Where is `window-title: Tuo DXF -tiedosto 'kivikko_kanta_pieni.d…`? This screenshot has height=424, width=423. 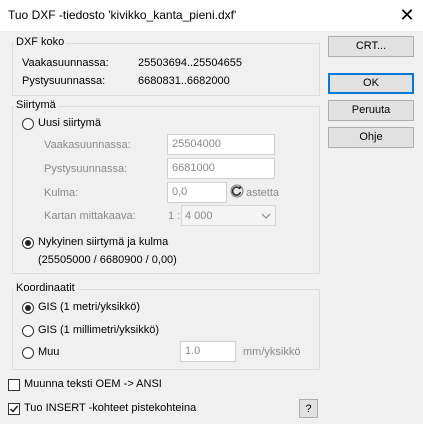
window-title: Tuo DXF -tiedosto 'kivikko_kanta_pieni.d… is located at coordinates (122, 15).